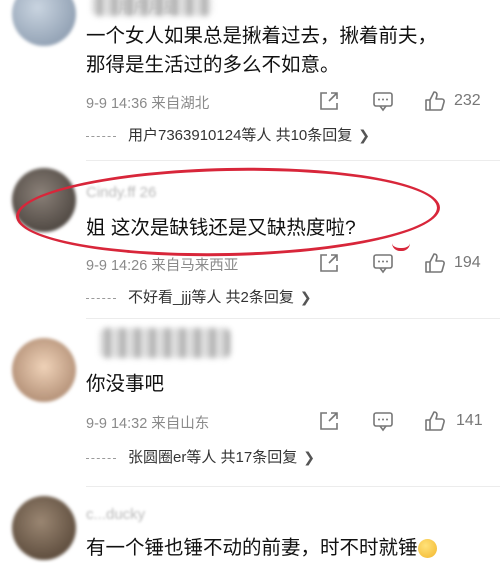 This screenshot has height=563, width=500. Describe the element at coordinates (427, 549) in the screenshot. I see `smile-emoji-icon` at that location.